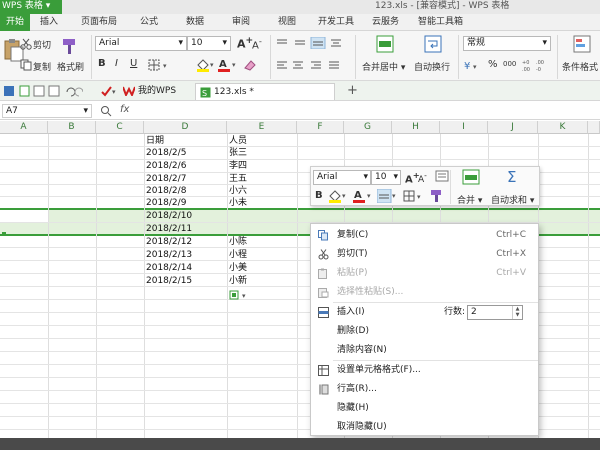  What do you see at coordinates (425, 235) in the screenshot?
I see `menu-item-copy: 复制(C) Ctrl+C` at bounding box center [425, 235].